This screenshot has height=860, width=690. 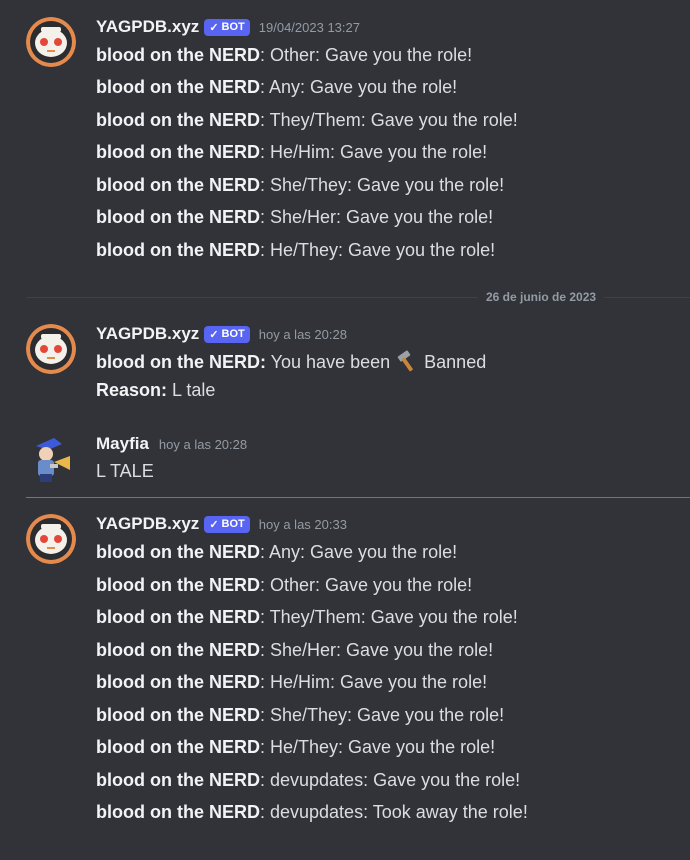 What do you see at coordinates (132, 390) in the screenshot?
I see `reason-label: Reason:` at bounding box center [132, 390].